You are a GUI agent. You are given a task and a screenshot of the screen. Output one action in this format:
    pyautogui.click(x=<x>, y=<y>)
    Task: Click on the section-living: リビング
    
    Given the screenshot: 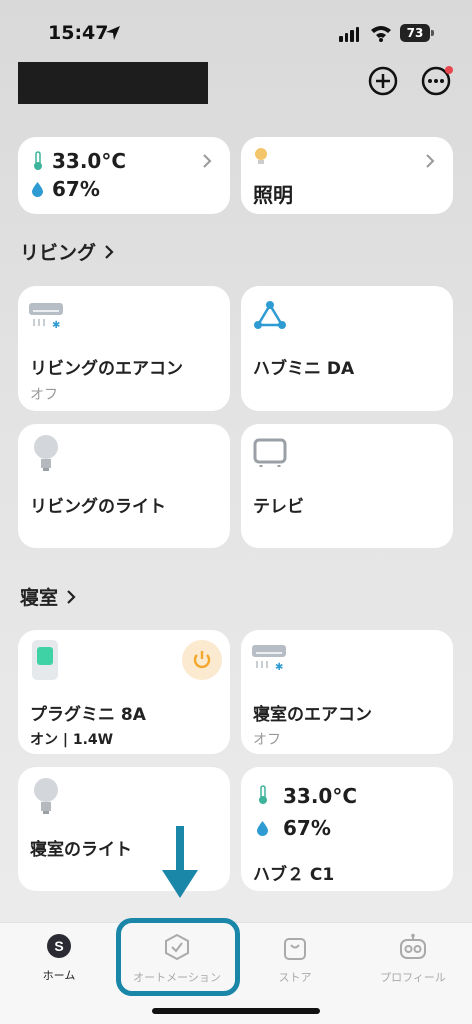 What is the action you would take?
    pyautogui.click(x=67, y=251)
    